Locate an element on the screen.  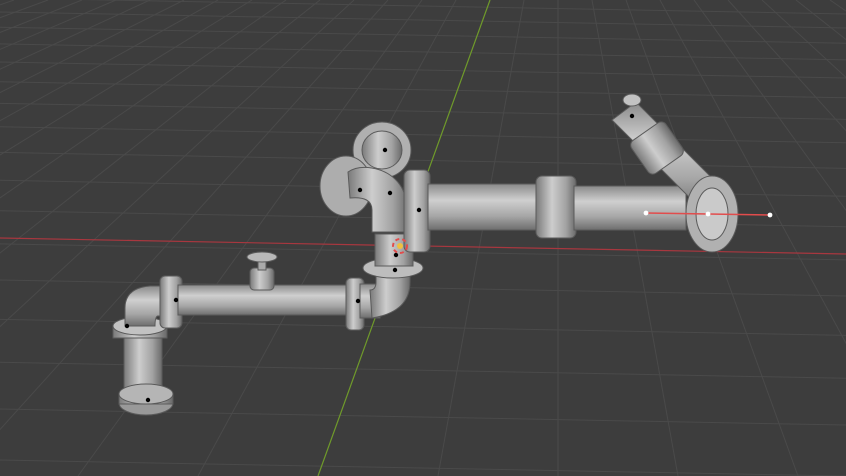
valve-handwheel is located at coordinates (262, 271).